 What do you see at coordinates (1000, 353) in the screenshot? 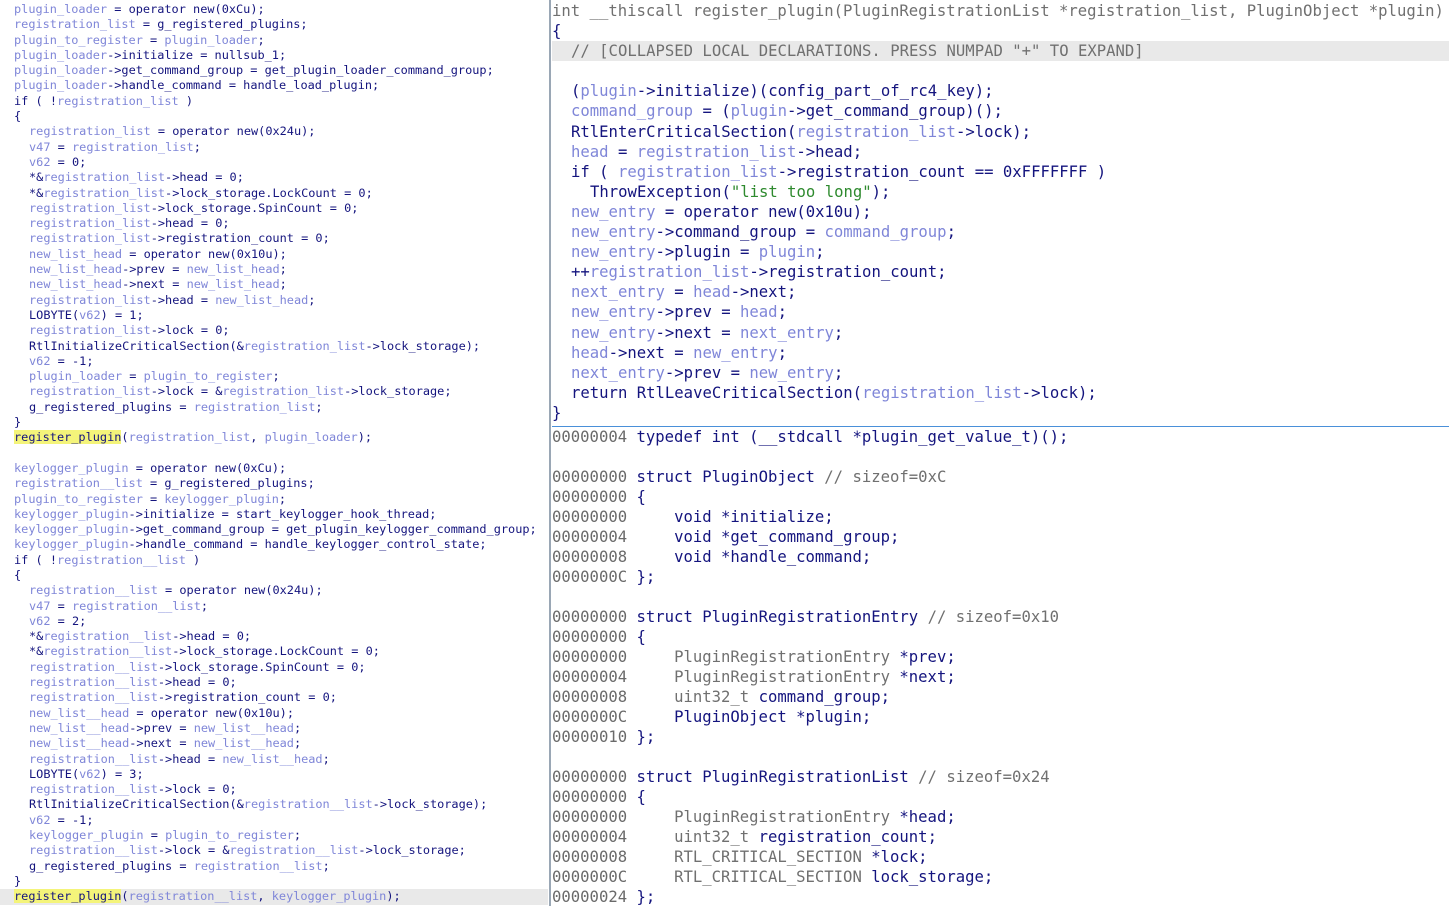
I see `code-line: head->next = new_entry;` at bounding box center [1000, 353].